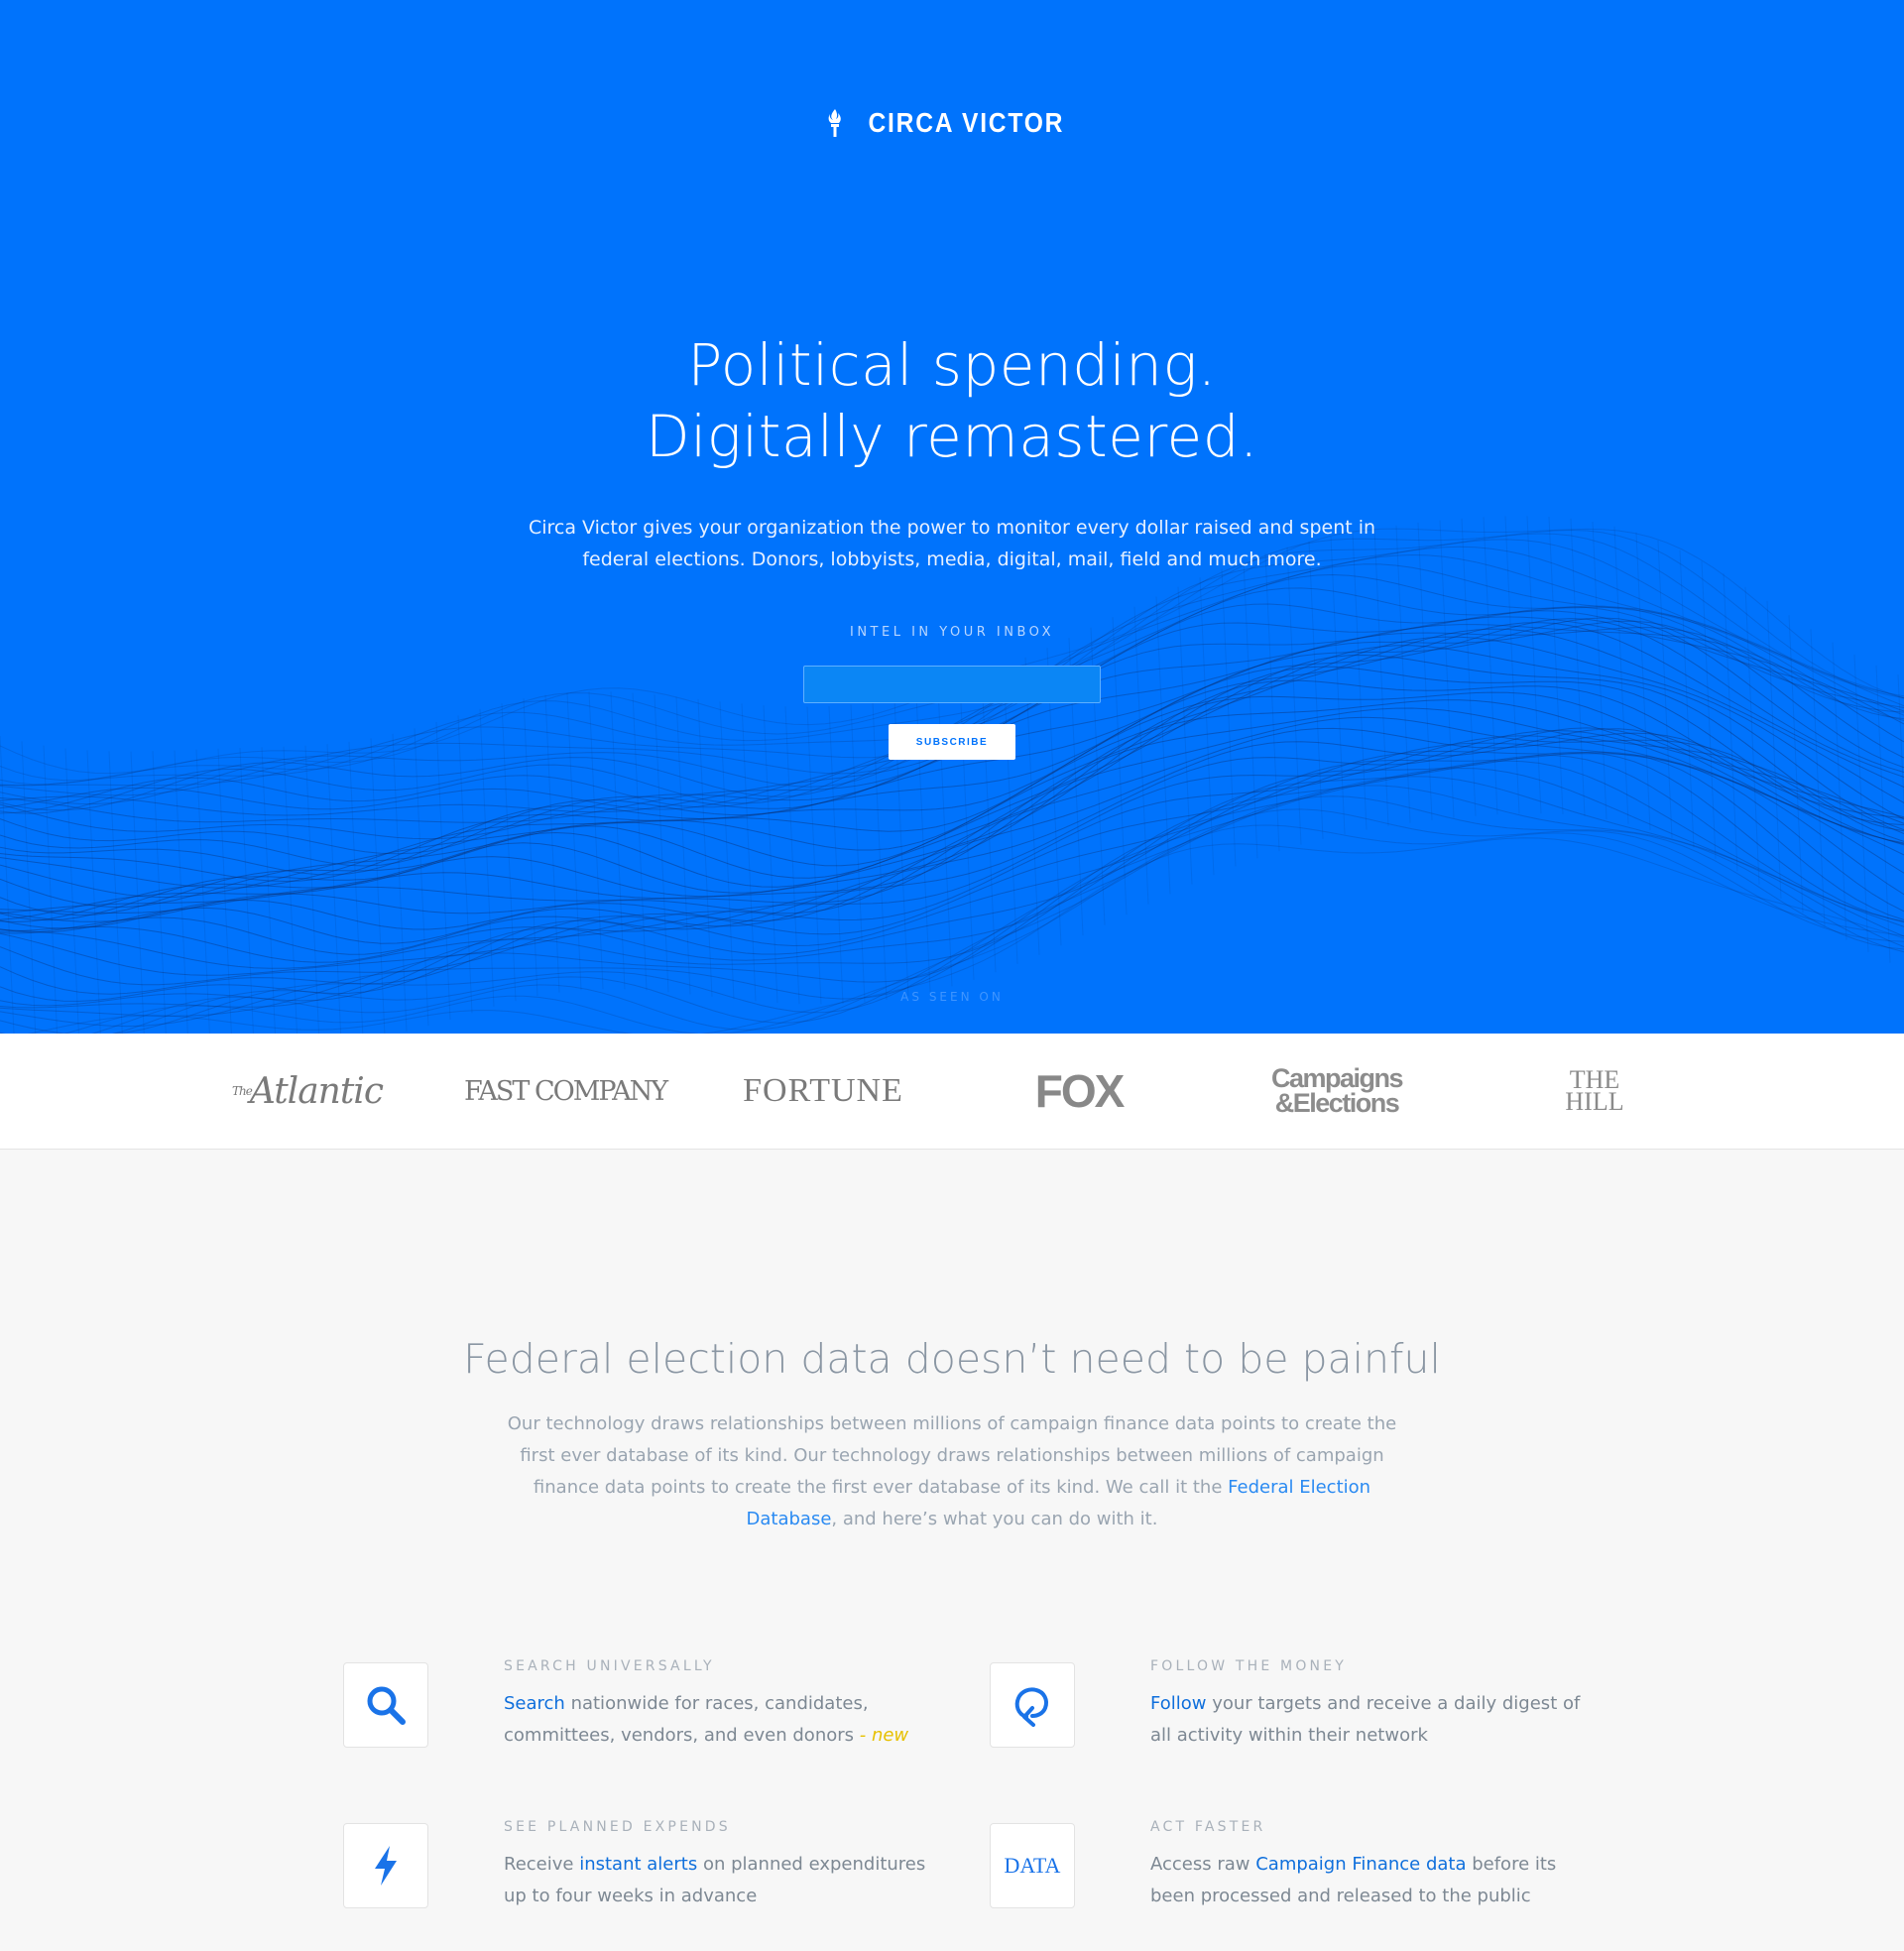 The image size is (1904, 1951). Describe the element at coordinates (952, 997) in the screenshot. I see `as-seen-on-label: AS SEEN ON` at that location.